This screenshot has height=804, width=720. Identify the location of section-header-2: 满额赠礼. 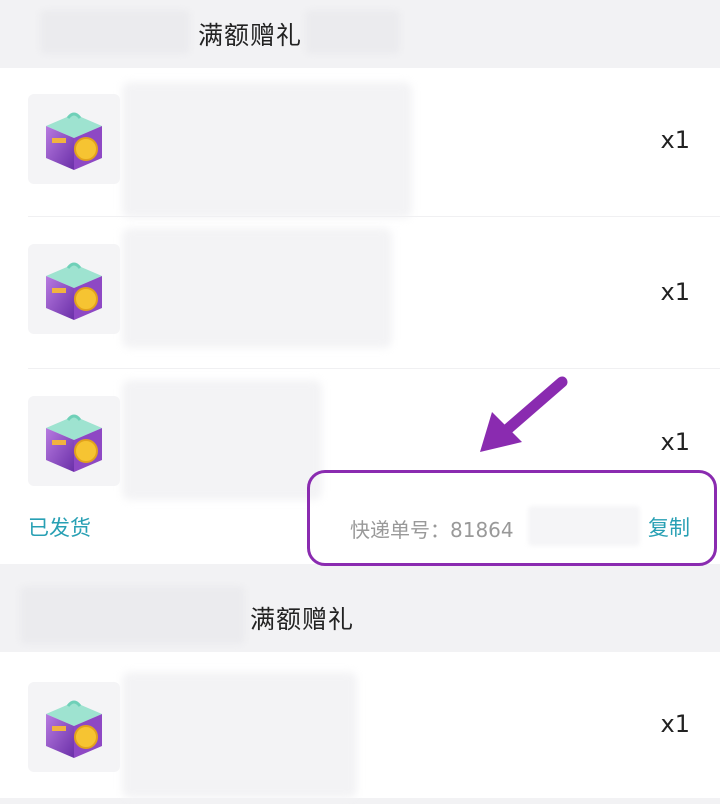
(360, 616).